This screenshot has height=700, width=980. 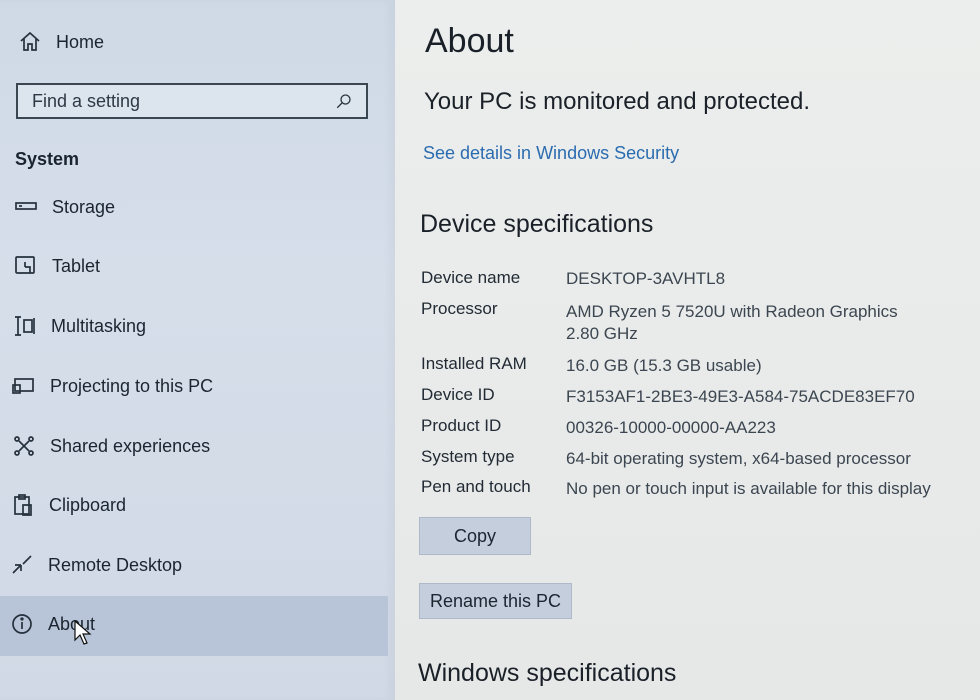 What do you see at coordinates (664, 365) in the screenshot?
I see `spec-value: 16.0 GB (15.3 GB usable)` at bounding box center [664, 365].